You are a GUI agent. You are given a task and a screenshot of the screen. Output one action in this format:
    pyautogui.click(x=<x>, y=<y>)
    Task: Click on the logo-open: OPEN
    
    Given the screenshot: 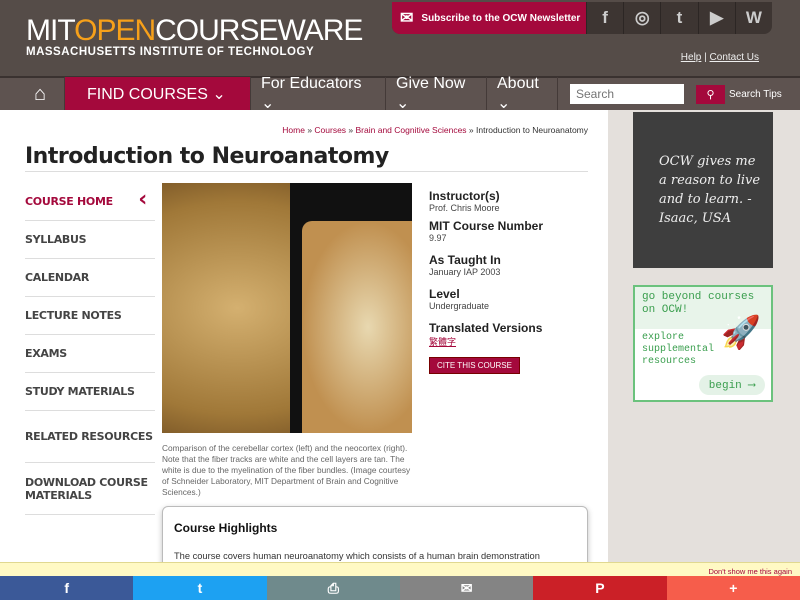 What is the action you would take?
    pyautogui.click(x=115, y=30)
    